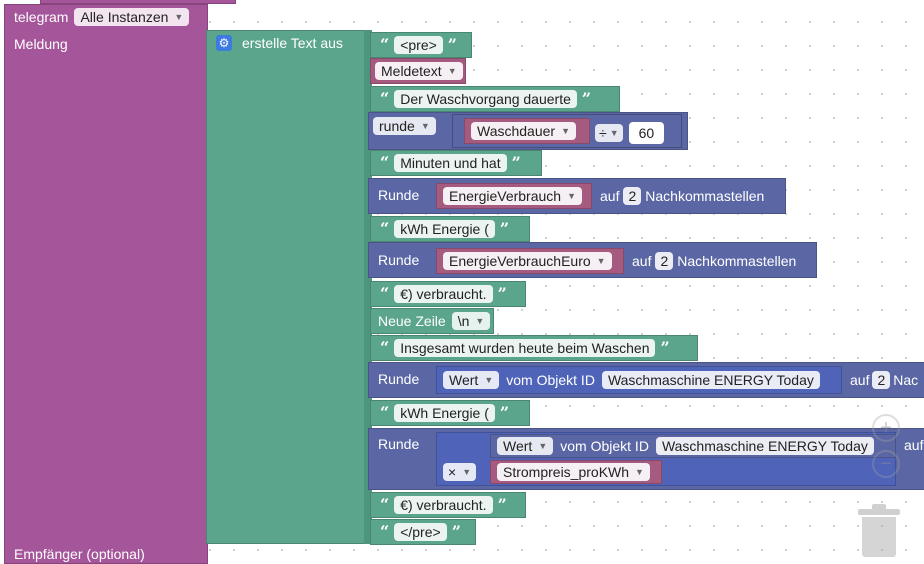  I want to click on number-field-60: 60, so click(646, 133).